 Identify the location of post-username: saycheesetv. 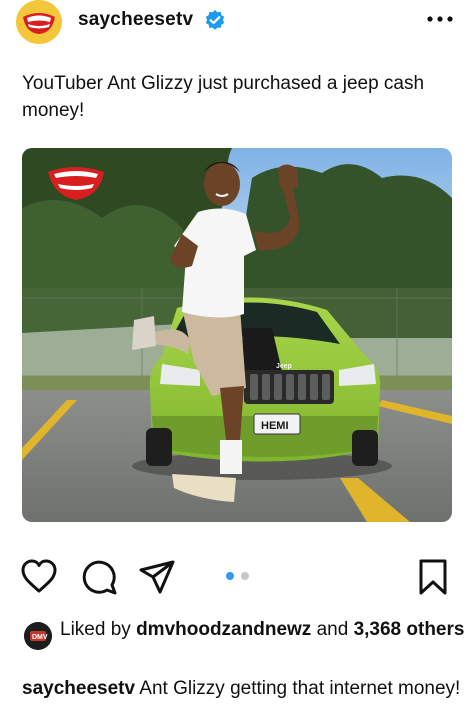
(135, 20).